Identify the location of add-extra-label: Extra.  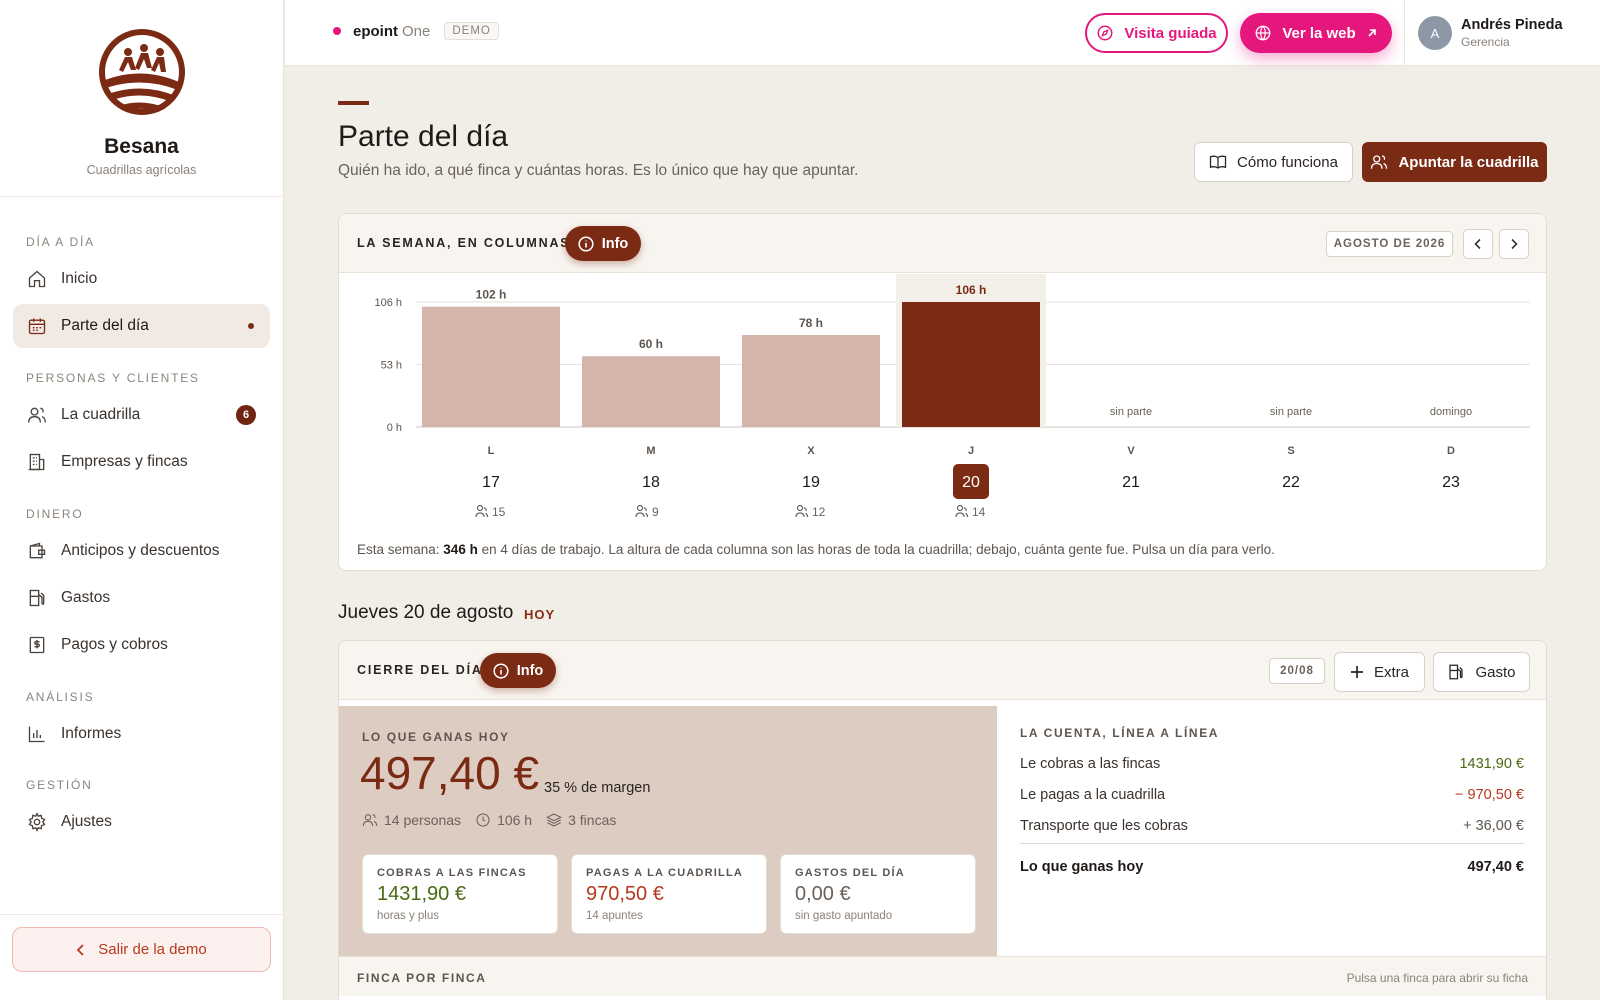
(1391, 672).